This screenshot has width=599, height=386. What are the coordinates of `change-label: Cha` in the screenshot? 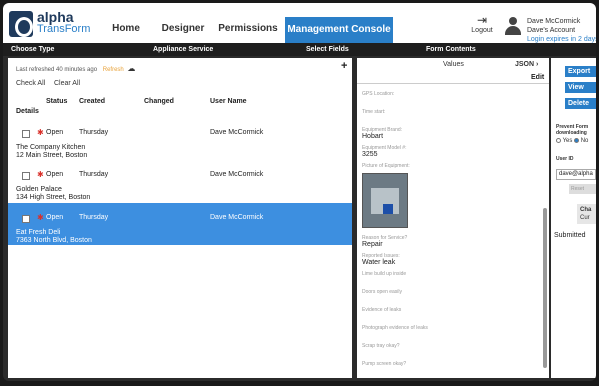 It's located at (586, 210).